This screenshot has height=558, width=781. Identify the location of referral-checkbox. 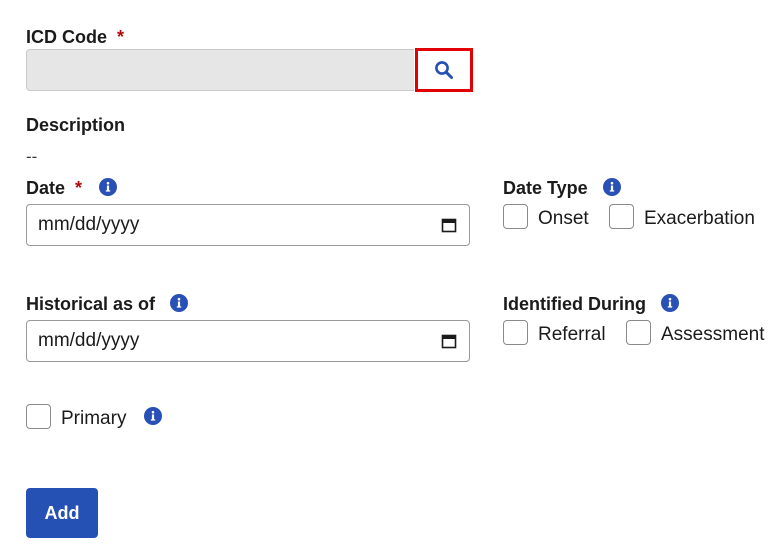
(515, 332).